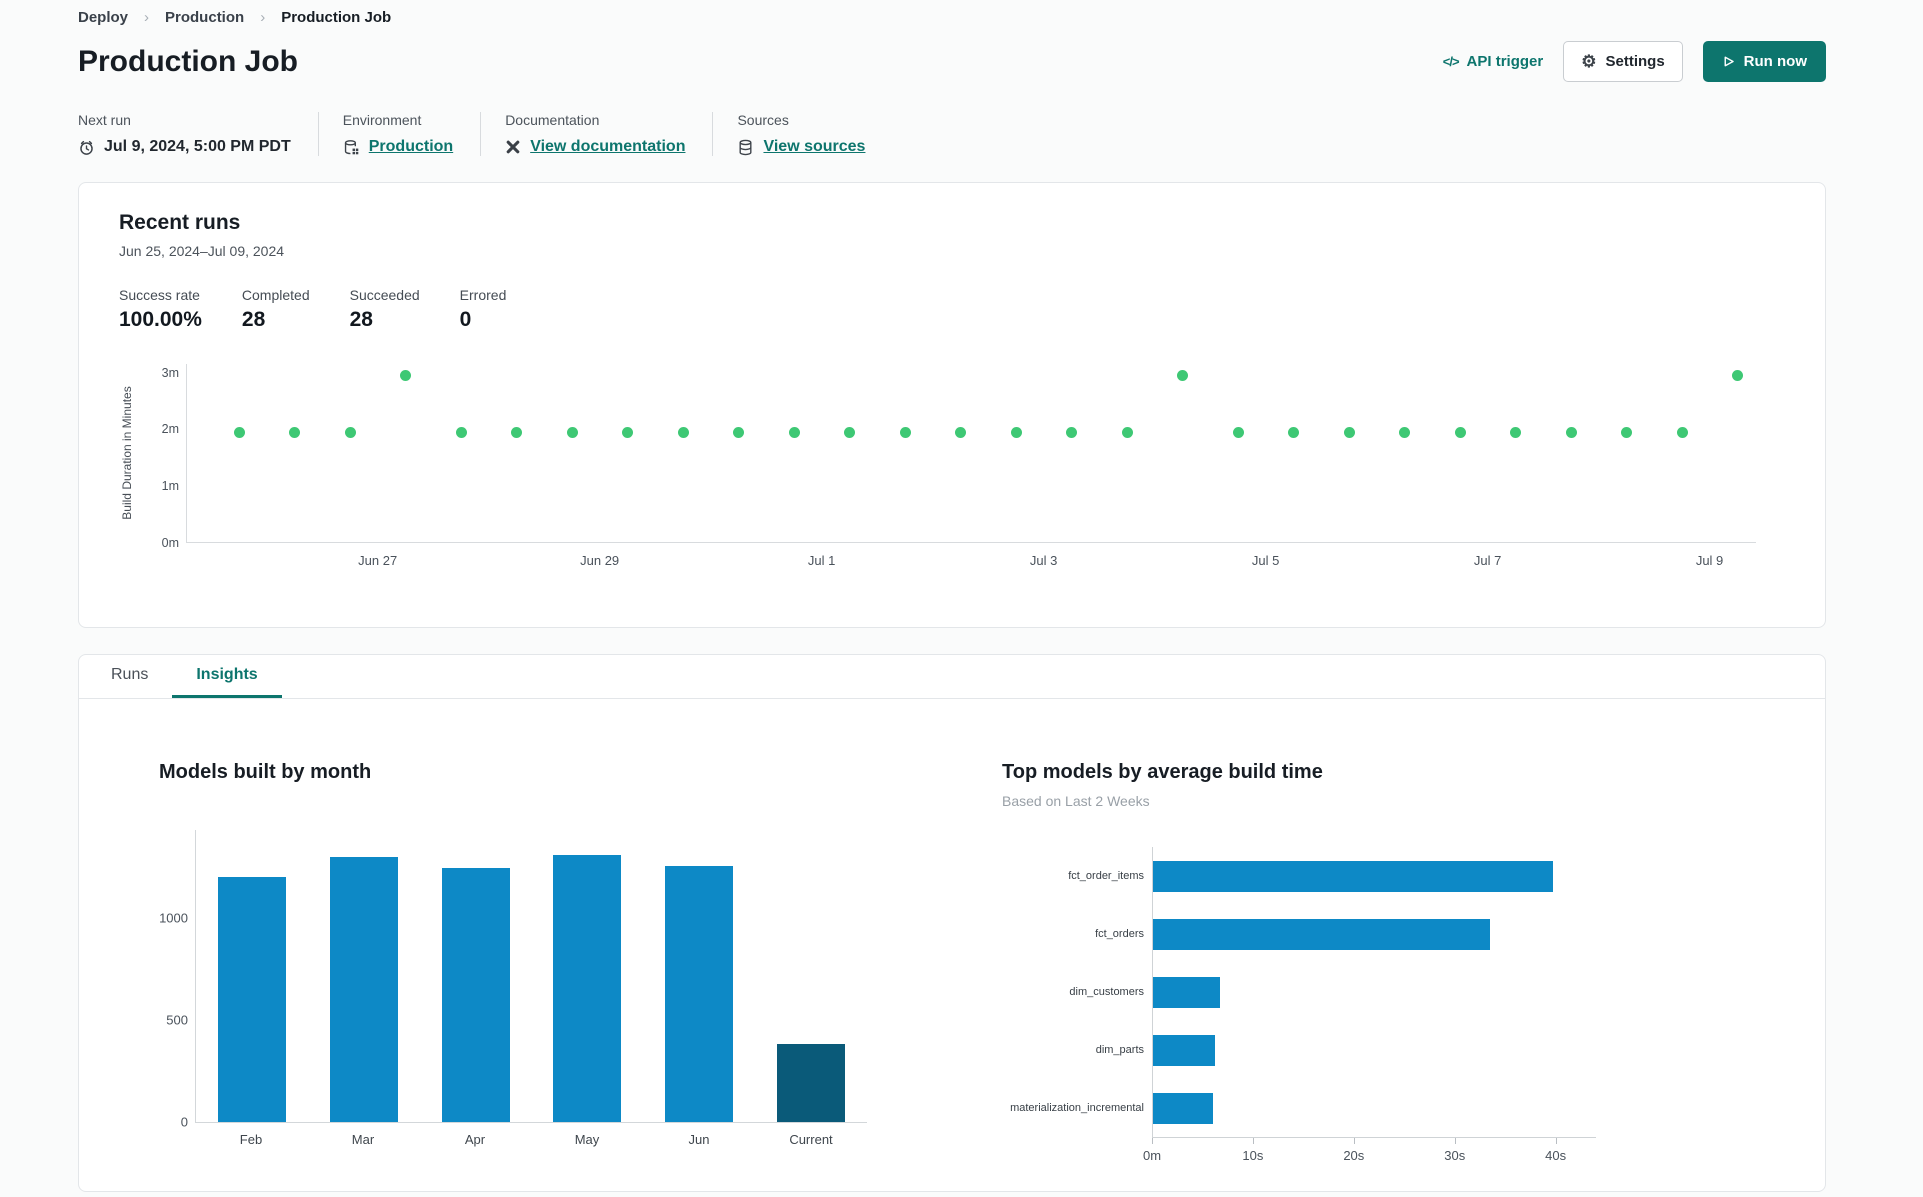  What do you see at coordinates (1775, 61) in the screenshot?
I see `run-now-label: Run now` at bounding box center [1775, 61].